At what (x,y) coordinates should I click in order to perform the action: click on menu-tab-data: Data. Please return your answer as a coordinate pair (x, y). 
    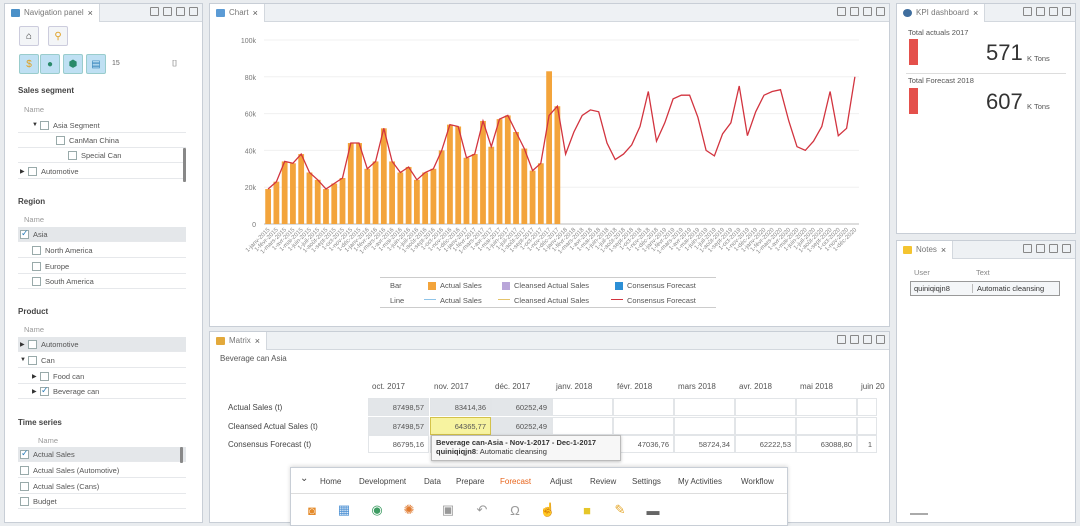
    Looking at the image, I should click on (432, 481).